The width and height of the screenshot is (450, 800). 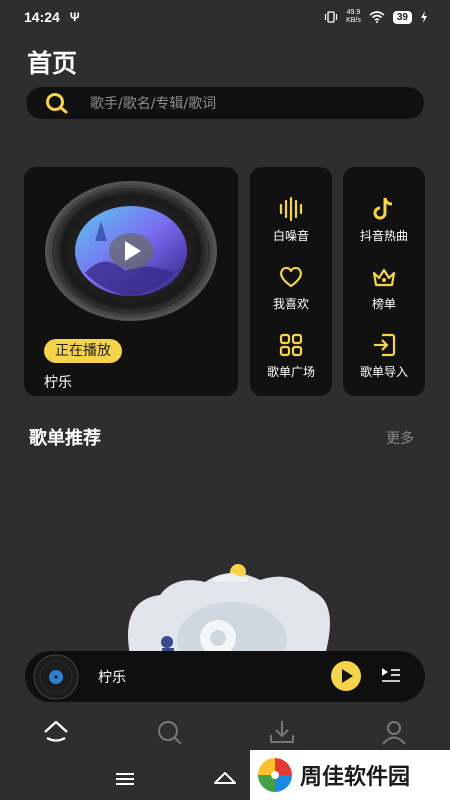 I want to click on pinwheel-logo-icon, so click(x=275, y=775).